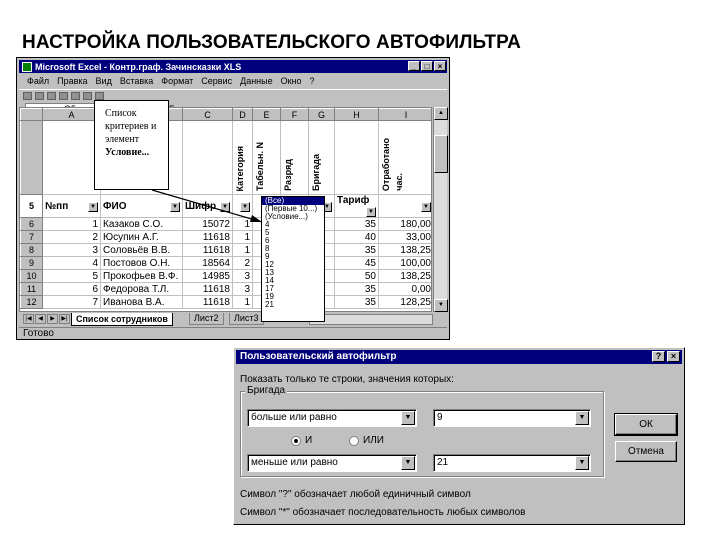  Describe the element at coordinates (75, 96) in the screenshot. I see `cut-icon` at that location.